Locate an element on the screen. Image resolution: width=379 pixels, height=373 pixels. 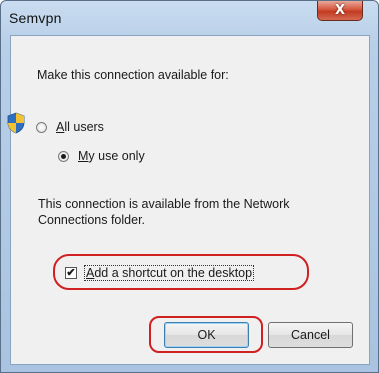
radio-all-users-label: All users is located at coordinates (80, 127).